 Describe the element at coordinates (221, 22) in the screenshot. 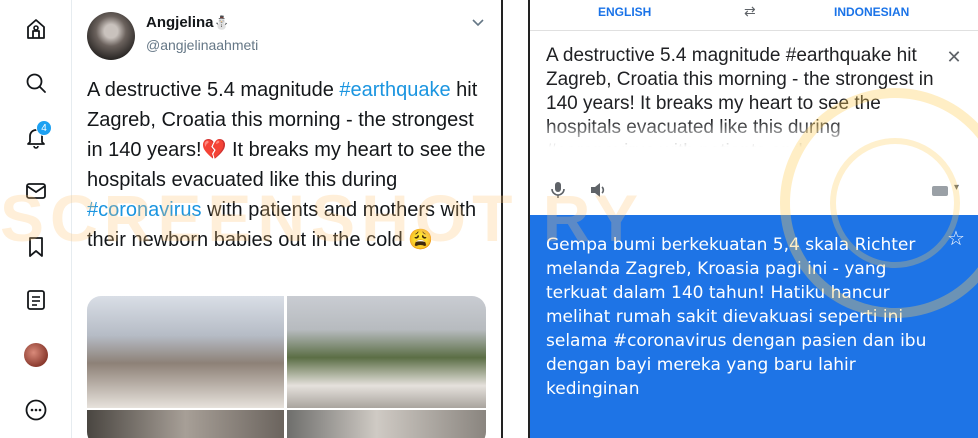

I see `snowman-emoji: ⛄` at that location.